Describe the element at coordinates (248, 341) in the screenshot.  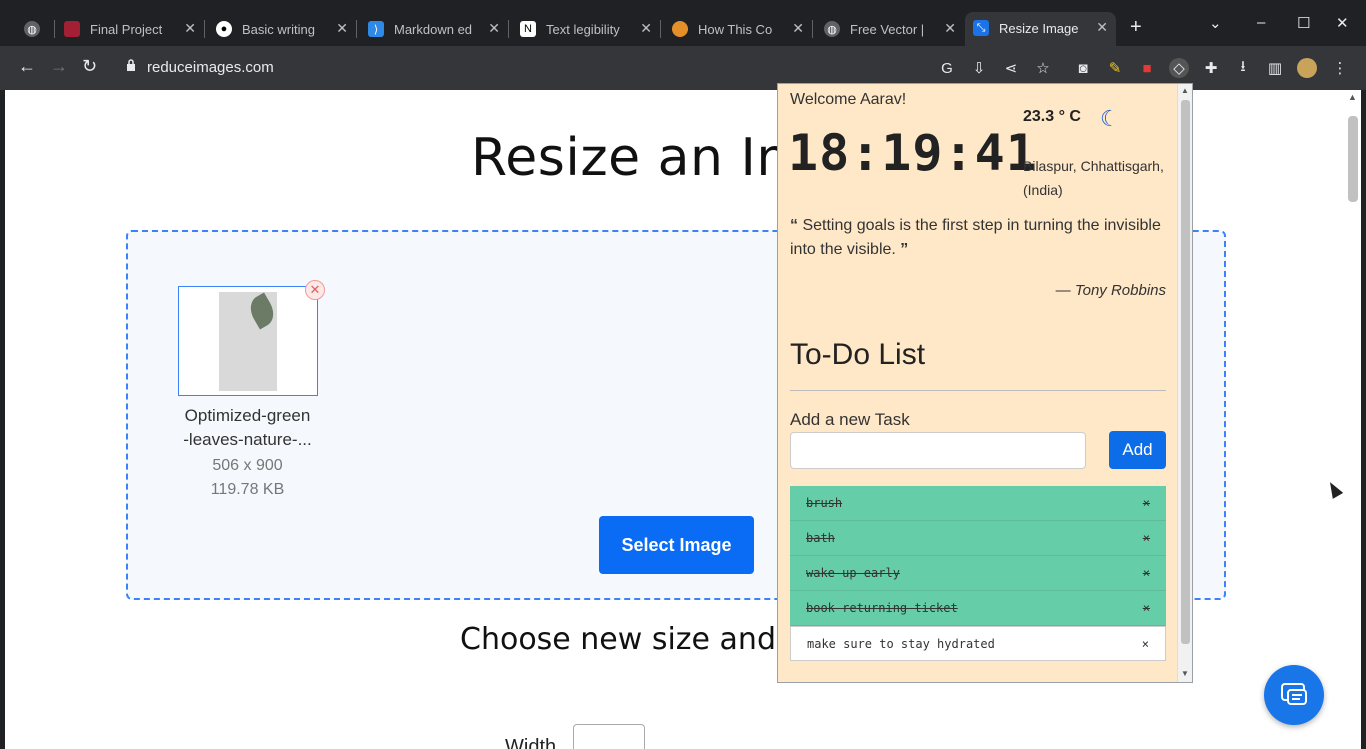
I see `image-thumbnail-card` at that location.